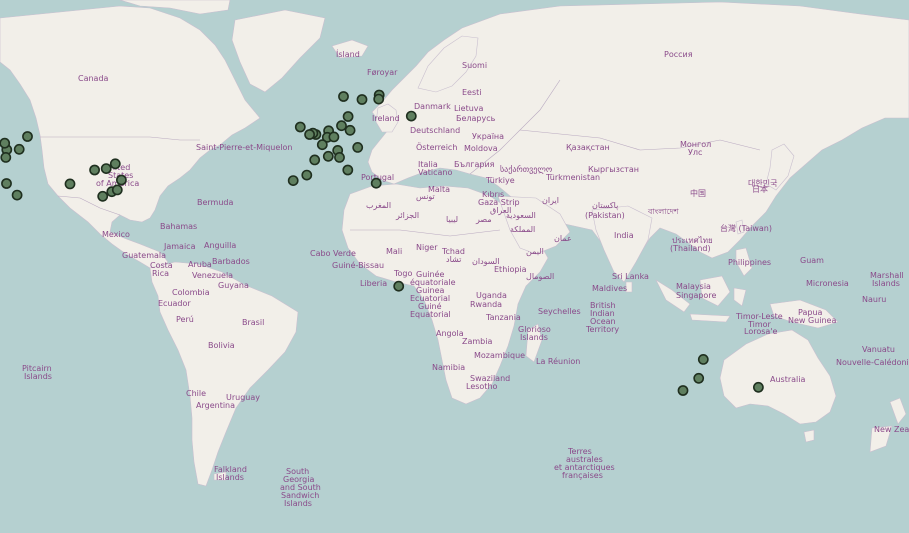 The height and width of the screenshot is (533, 909). What do you see at coordinates (703, 359) in the screenshot?
I see `marker-brisbane` at bounding box center [703, 359].